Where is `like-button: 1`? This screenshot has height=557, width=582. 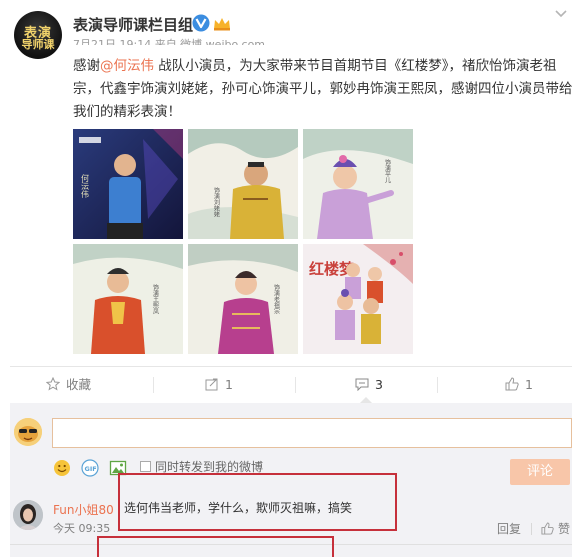 like-button: 1 is located at coordinates (519, 385).